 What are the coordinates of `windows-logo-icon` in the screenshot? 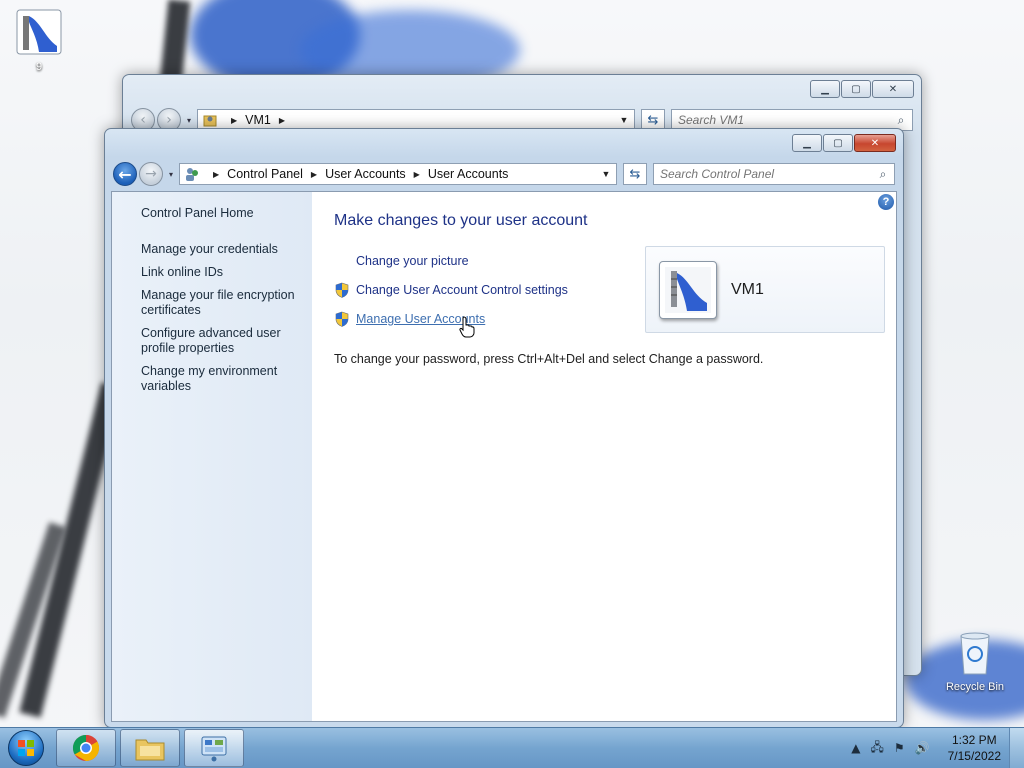 It's located at (26, 748).